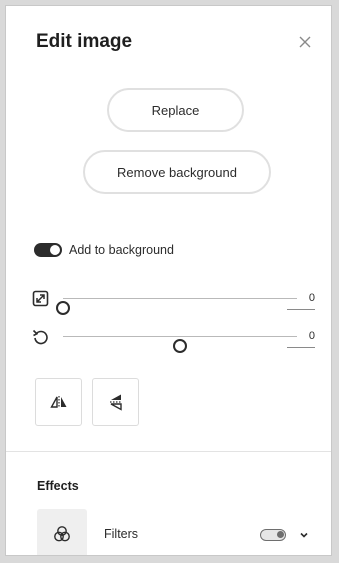  What do you see at coordinates (273, 535) in the screenshot?
I see `filters-switch` at bounding box center [273, 535].